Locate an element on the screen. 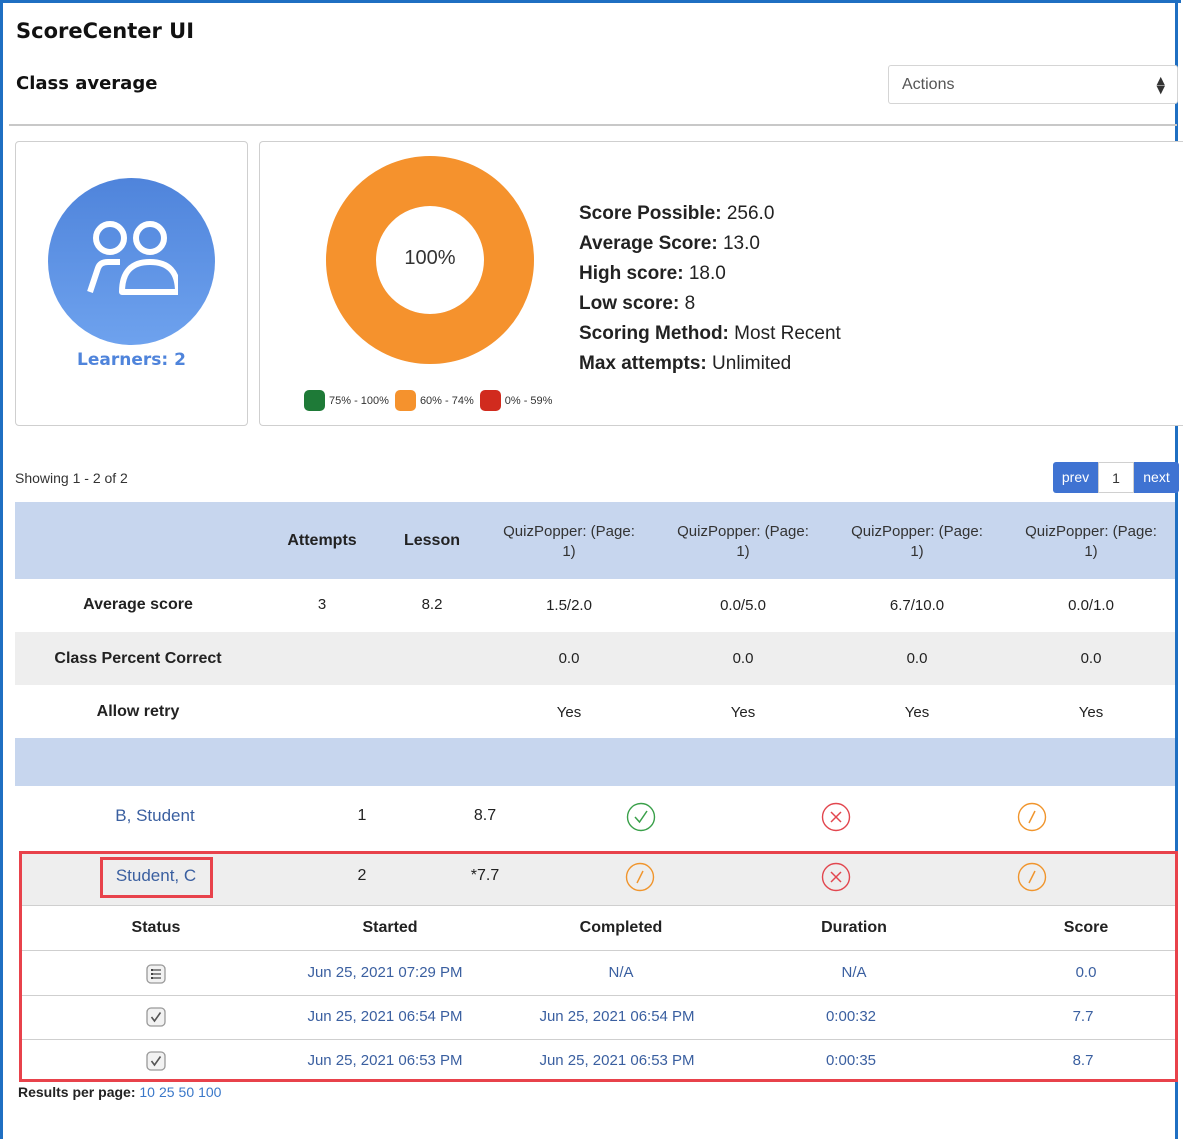 This screenshot has width=1183, height=1139. stat-value: 18.0 is located at coordinates (707, 273).